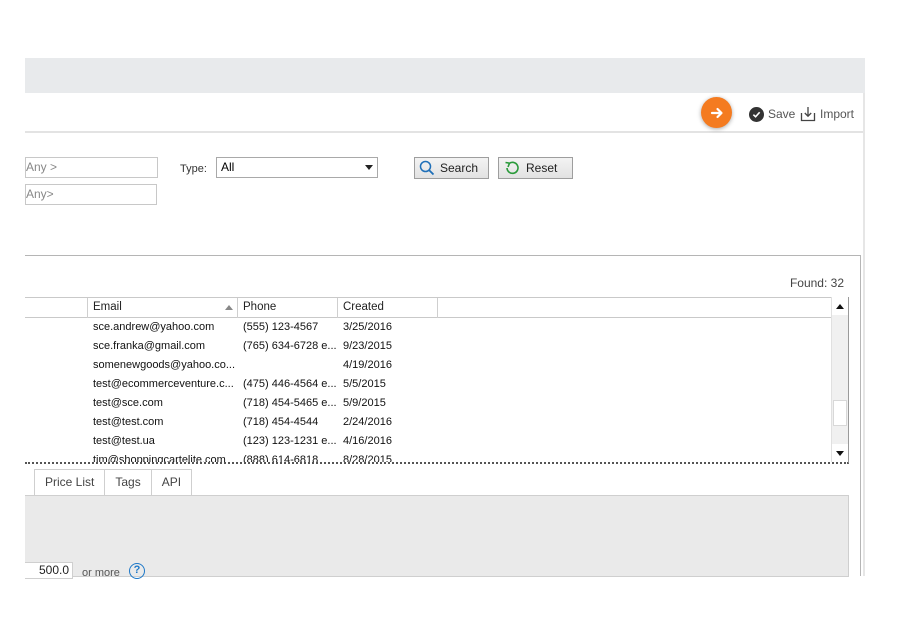 The height and width of the screenshot is (620, 900). Describe the element at coordinates (163, 308) in the screenshot. I see `column-header-email: Email` at that location.